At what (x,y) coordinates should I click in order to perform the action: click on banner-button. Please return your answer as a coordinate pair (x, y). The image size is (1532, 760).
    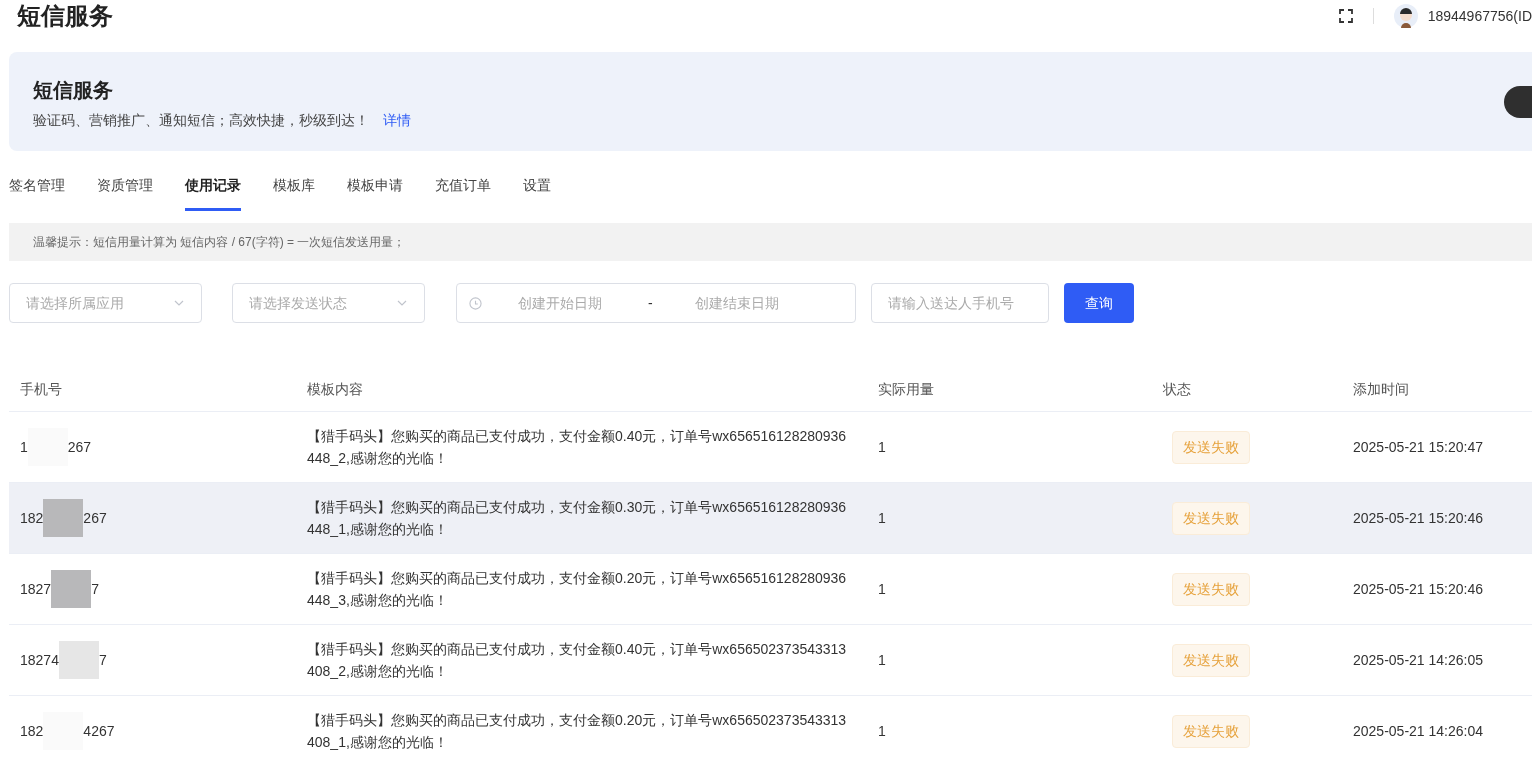
    Looking at the image, I should click on (1518, 102).